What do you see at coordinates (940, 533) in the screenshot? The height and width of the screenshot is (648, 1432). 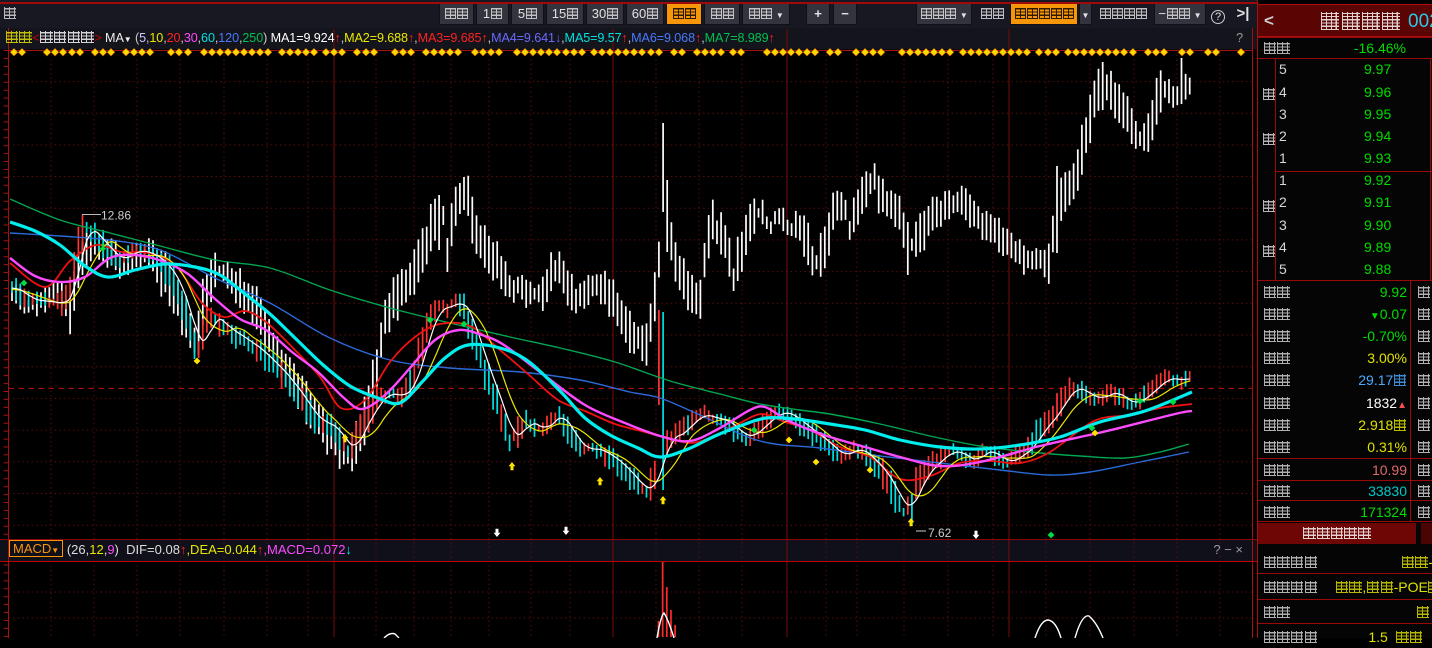 I see `svg-text: 7.62` at bounding box center [940, 533].